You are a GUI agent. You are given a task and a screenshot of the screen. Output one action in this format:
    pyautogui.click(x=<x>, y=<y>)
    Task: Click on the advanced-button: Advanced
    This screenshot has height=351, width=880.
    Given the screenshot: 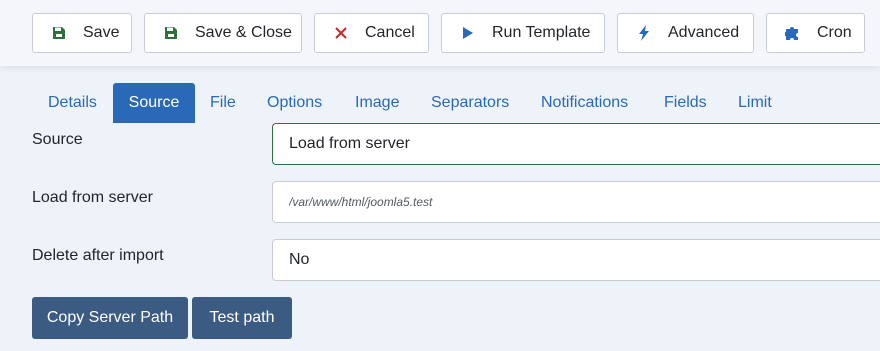 What is the action you would take?
    pyautogui.click(x=685, y=33)
    